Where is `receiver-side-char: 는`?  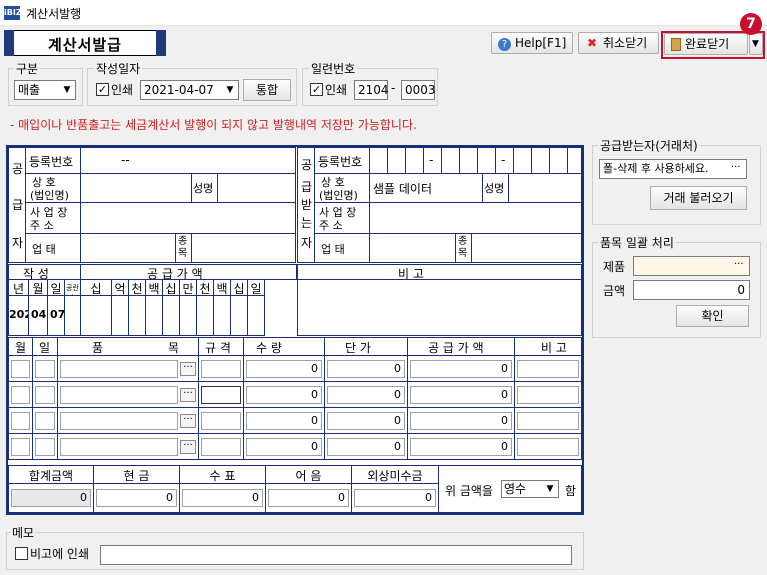 receiver-side-char: 는 is located at coordinates (307, 223).